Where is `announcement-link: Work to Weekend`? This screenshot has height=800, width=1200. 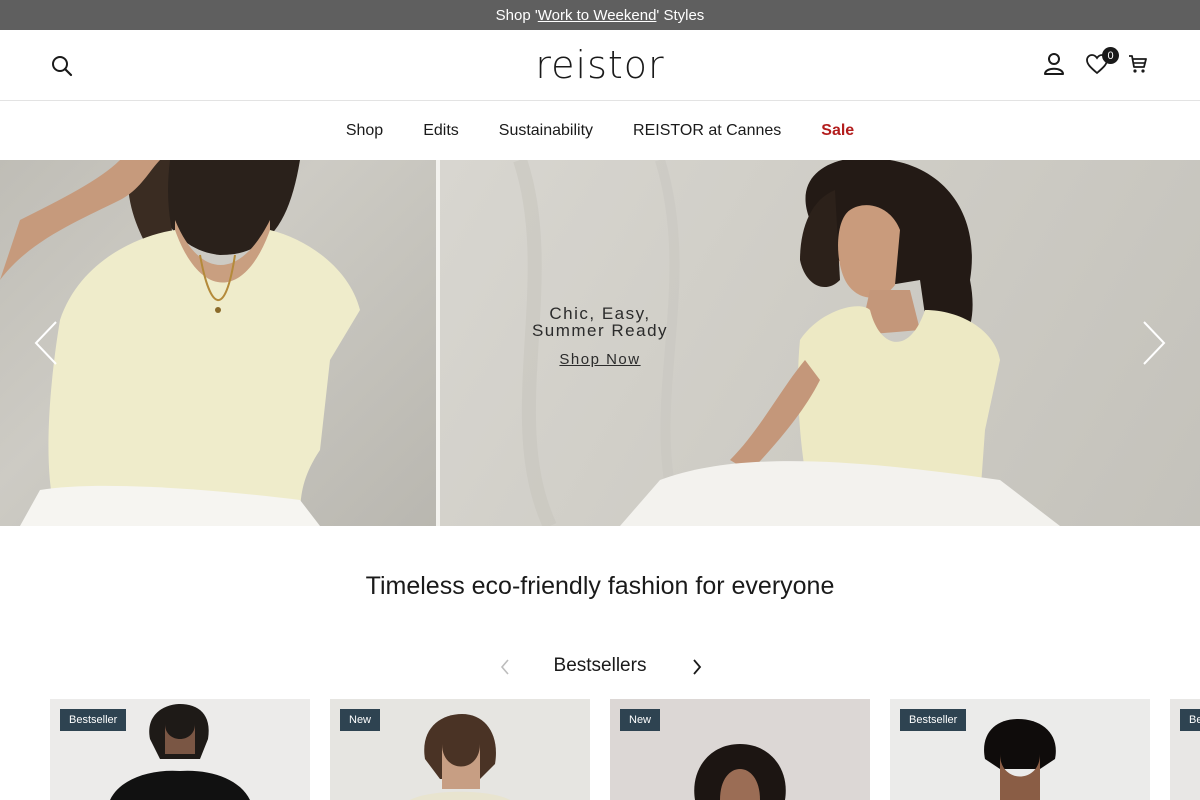 announcement-link: Work to Weekend is located at coordinates (597, 15).